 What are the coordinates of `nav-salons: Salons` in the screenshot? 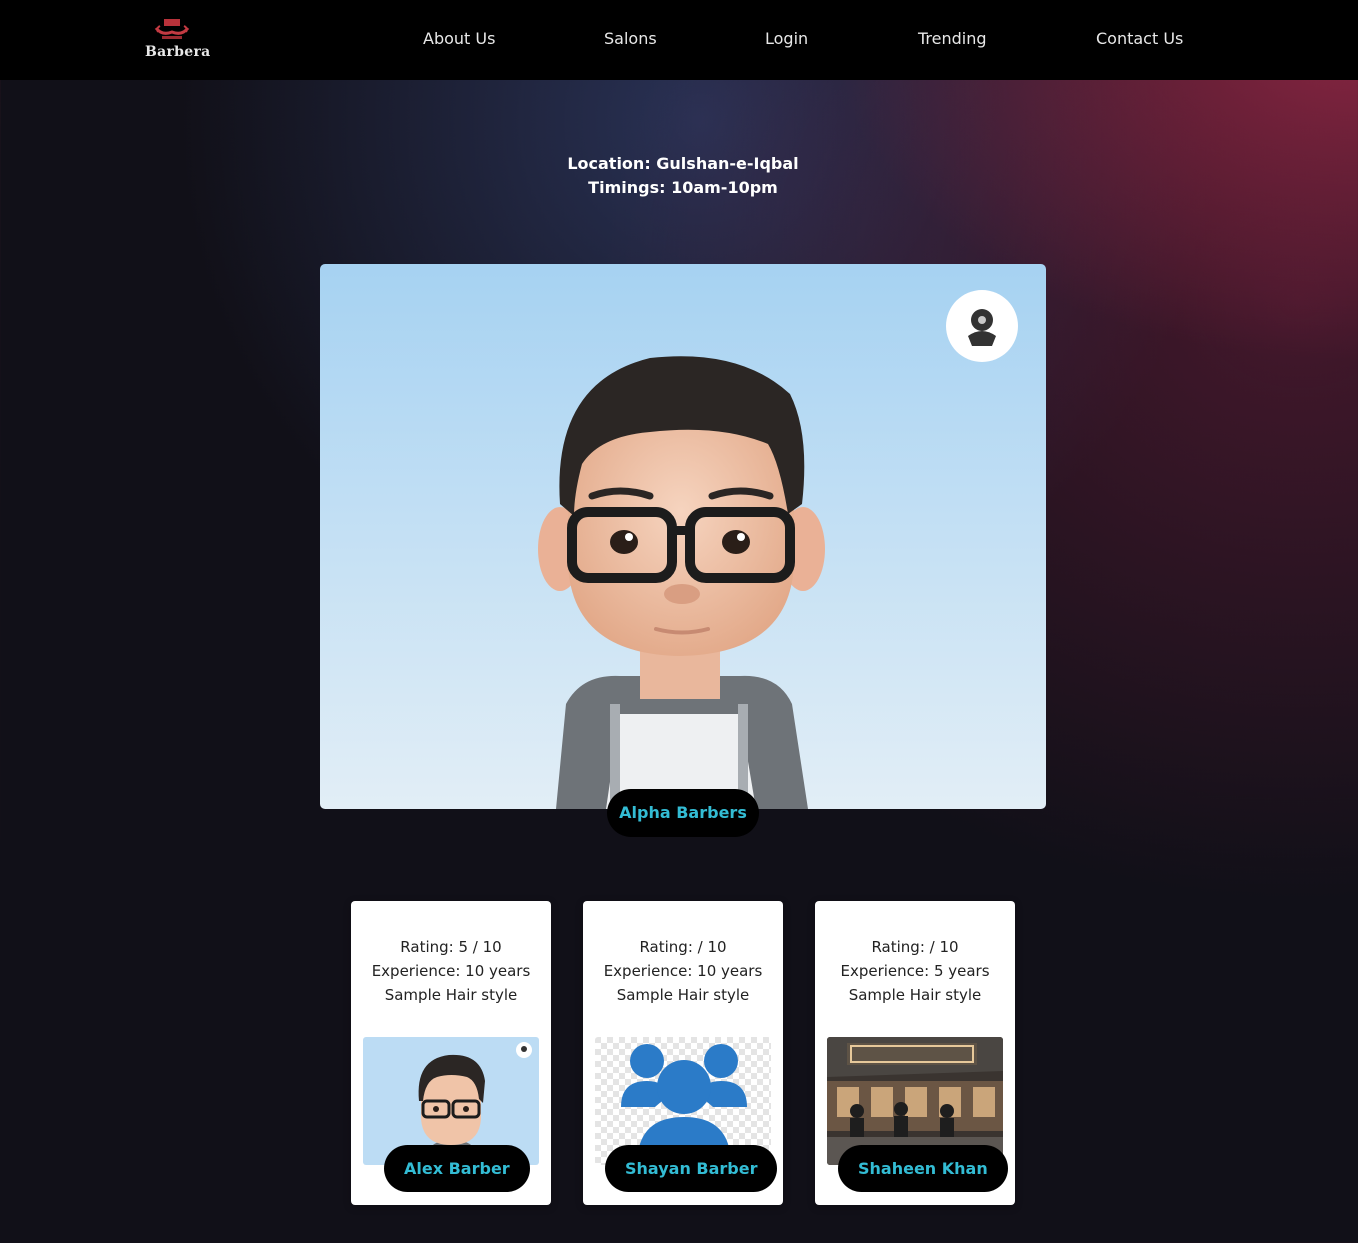 It's located at (630, 38).